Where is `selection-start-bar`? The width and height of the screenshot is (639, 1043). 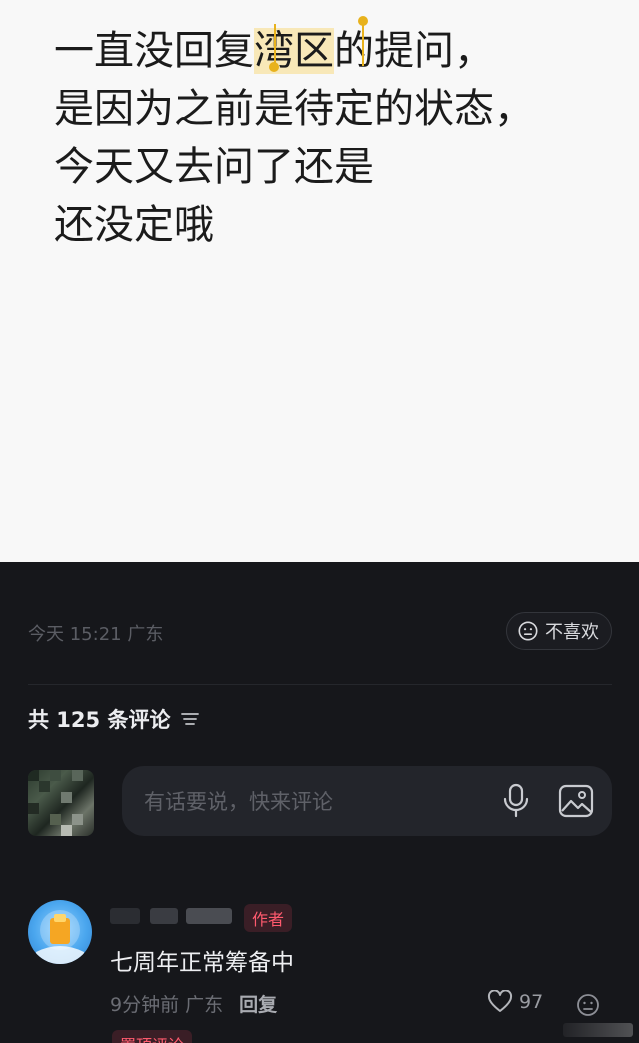 selection-start-bar is located at coordinates (275, 45).